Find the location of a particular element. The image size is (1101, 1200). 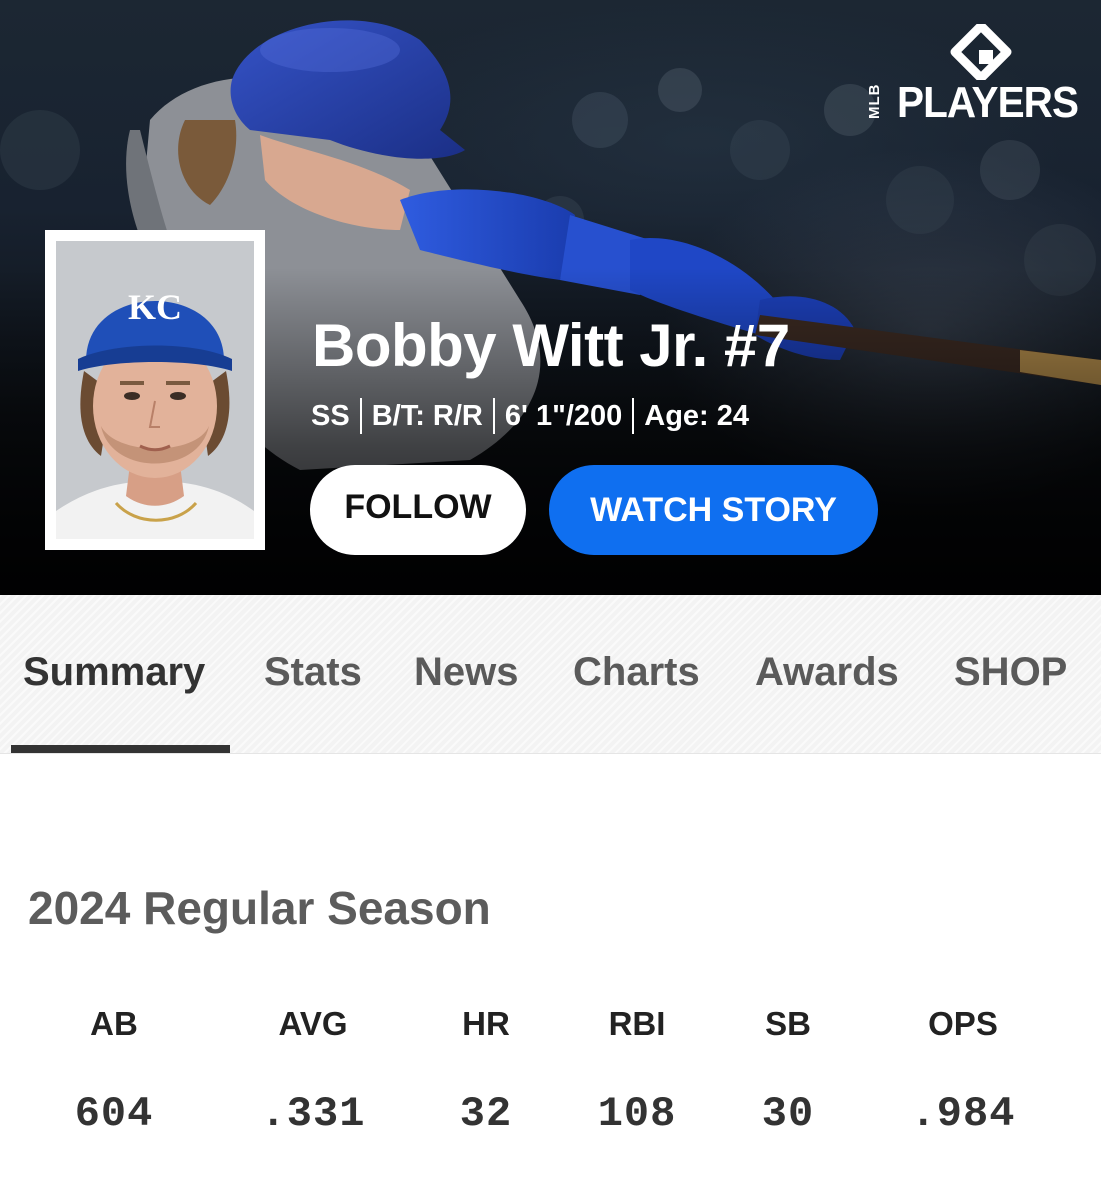

player-name: Bobby Witt Jr. #7 is located at coordinates (551, 345).